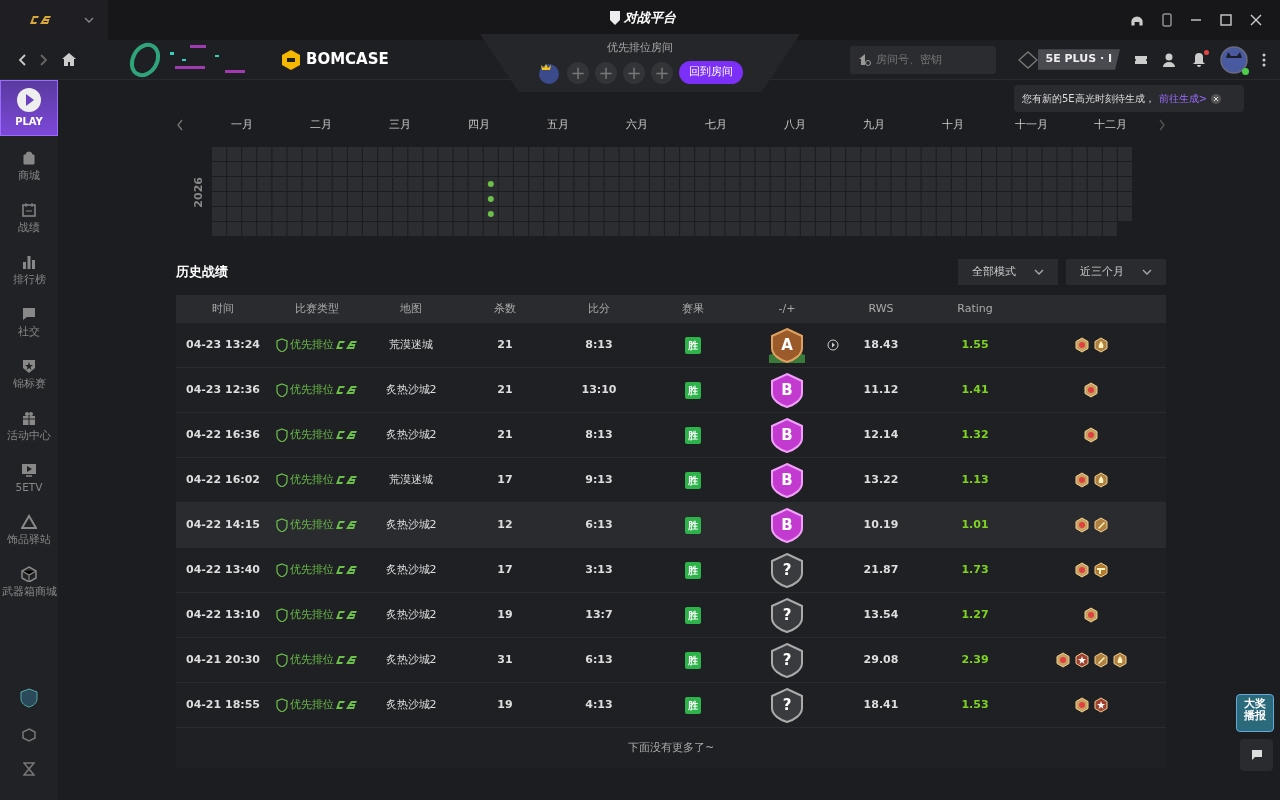 Image resolution: width=1280 pixels, height=800 pixels. I want to click on month-label: 十一月, so click(1031, 124).